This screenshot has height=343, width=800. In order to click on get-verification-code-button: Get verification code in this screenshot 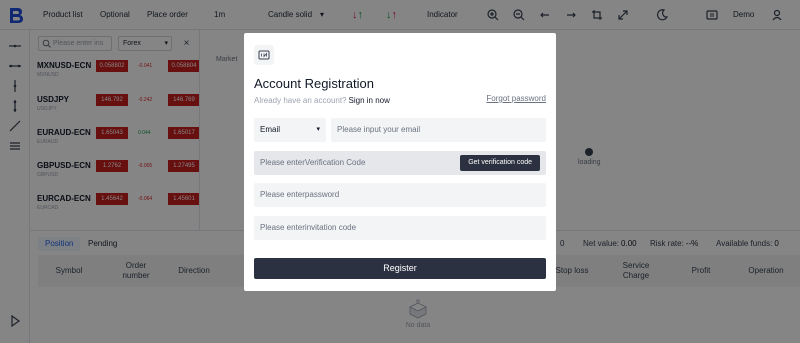, I will do `click(500, 163)`.